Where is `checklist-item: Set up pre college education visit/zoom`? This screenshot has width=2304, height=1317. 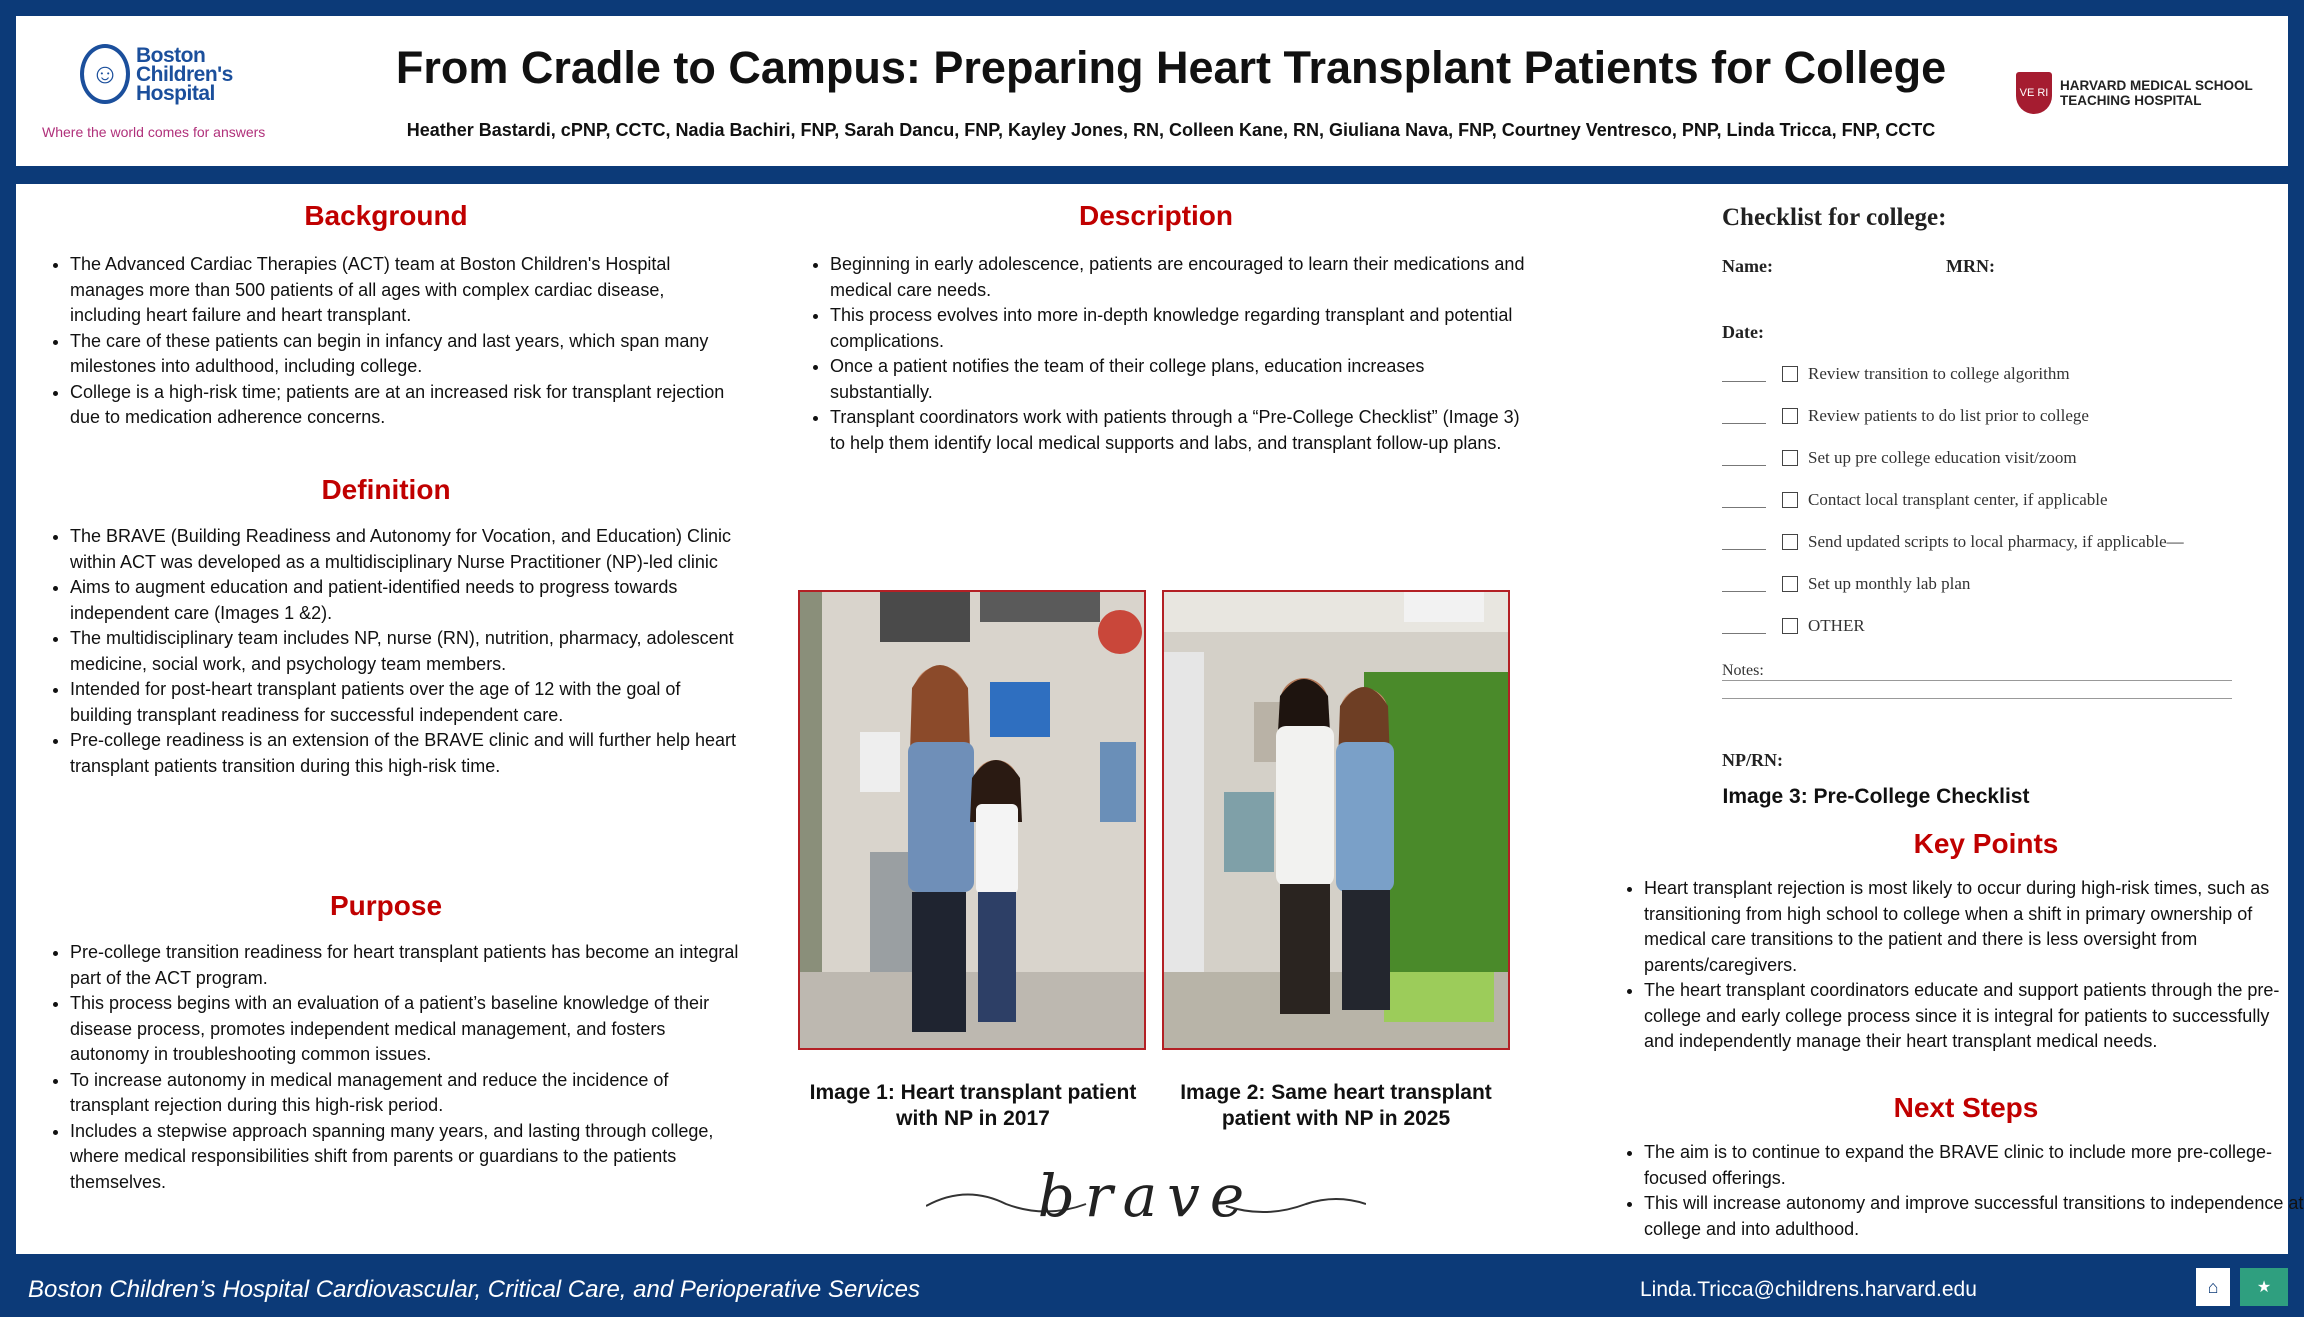 checklist-item: Set up pre college education visit/zoom is located at coordinates (1899, 458).